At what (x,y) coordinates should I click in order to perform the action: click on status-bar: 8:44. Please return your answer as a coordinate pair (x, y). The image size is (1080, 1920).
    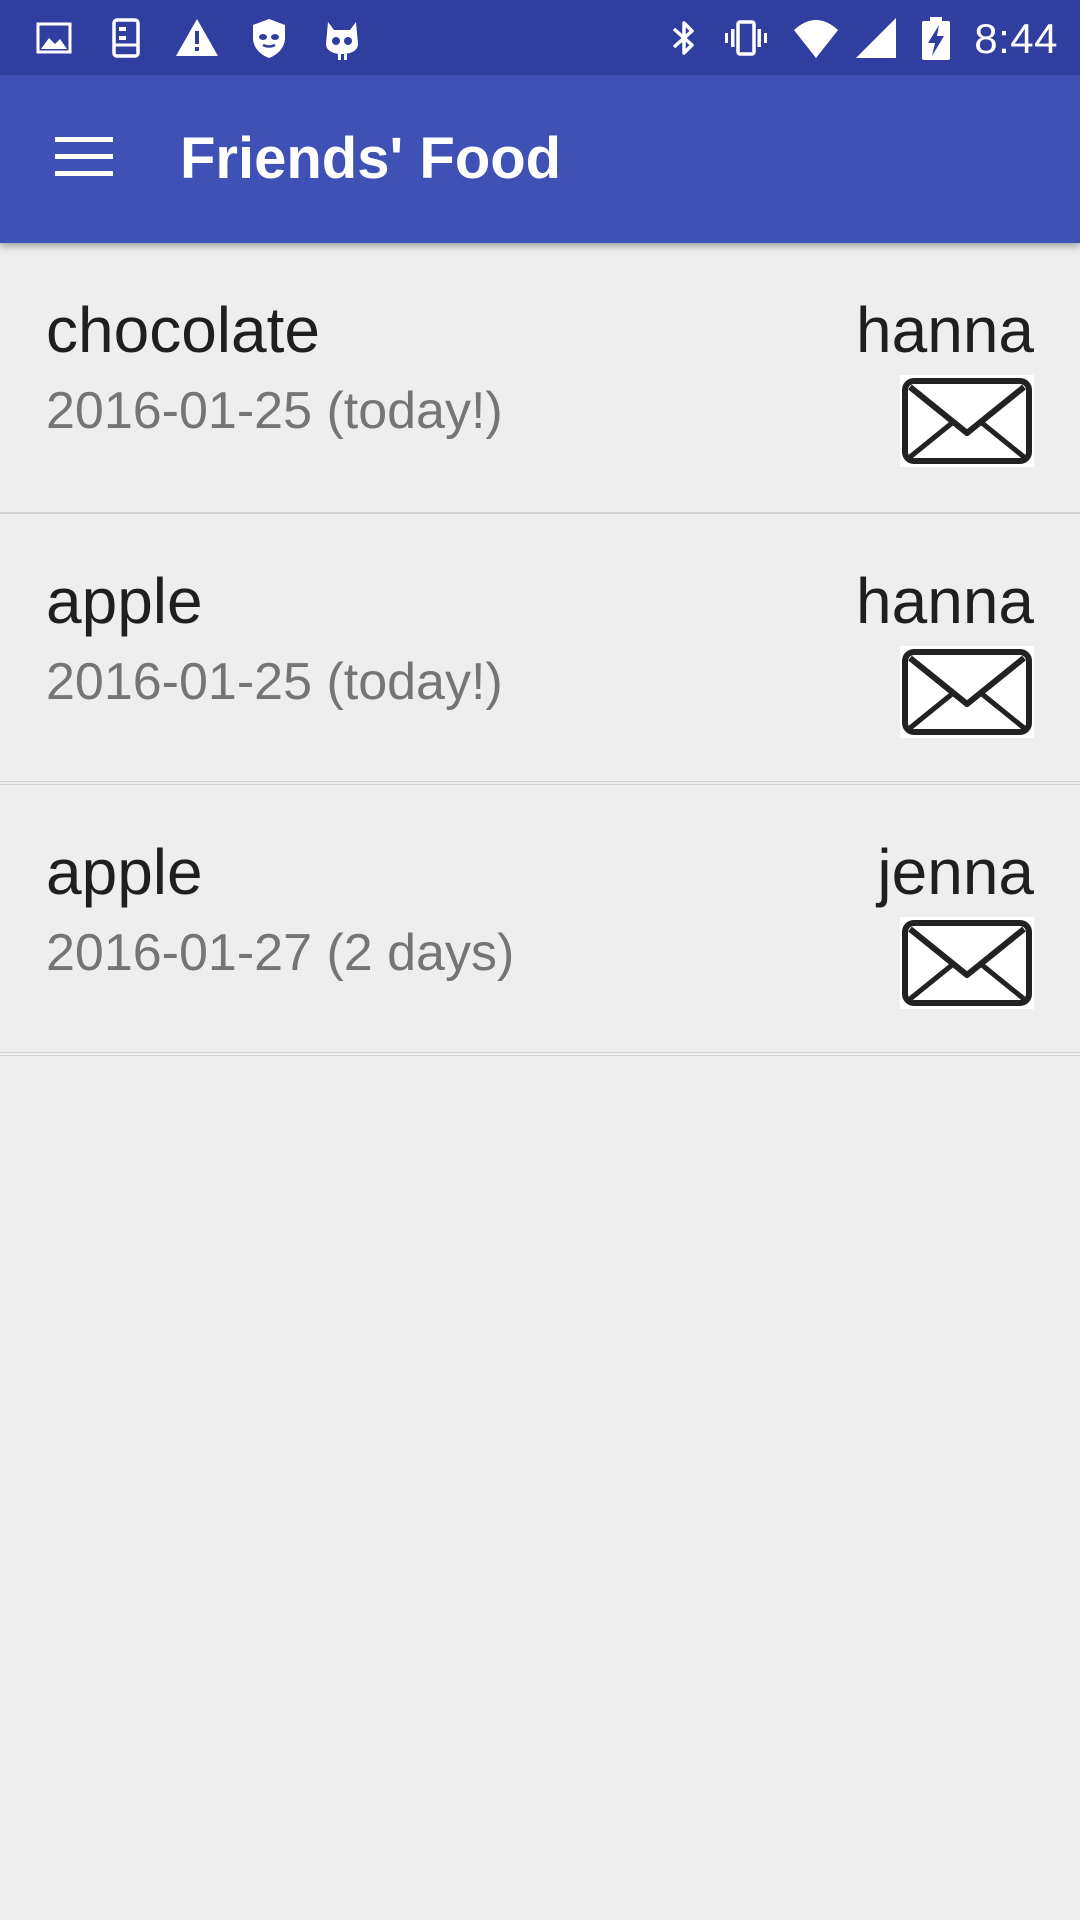
    Looking at the image, I should click on (540, 37).